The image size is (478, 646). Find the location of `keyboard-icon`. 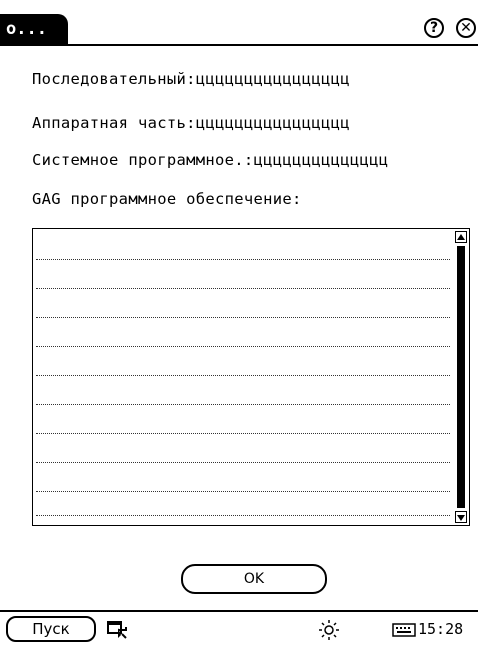

keyboard-icon is located at coordinates (404, 629).